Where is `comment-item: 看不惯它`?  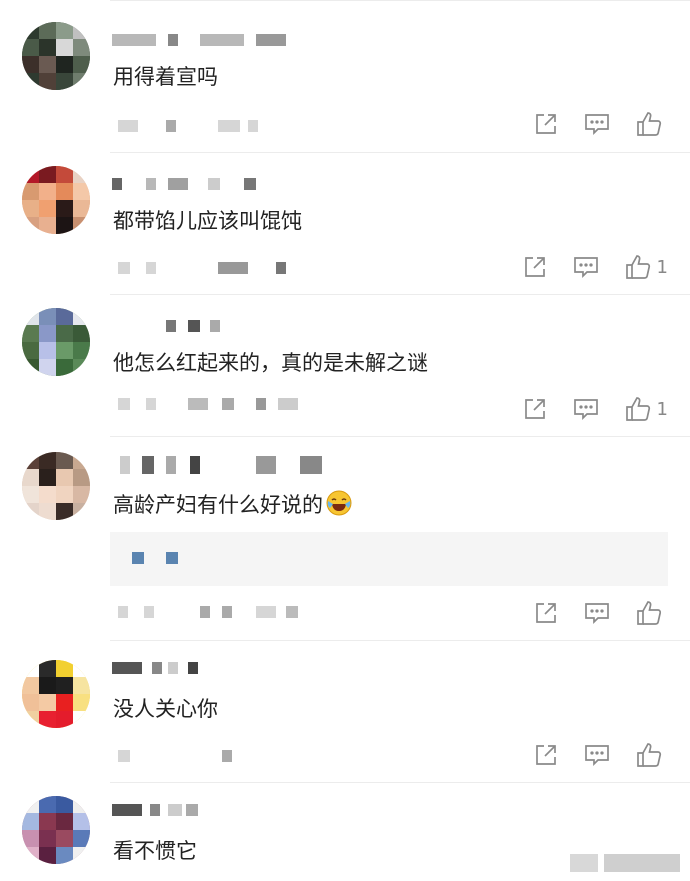 comment-item: 看不惯它 is located at coordinates (345, 831).